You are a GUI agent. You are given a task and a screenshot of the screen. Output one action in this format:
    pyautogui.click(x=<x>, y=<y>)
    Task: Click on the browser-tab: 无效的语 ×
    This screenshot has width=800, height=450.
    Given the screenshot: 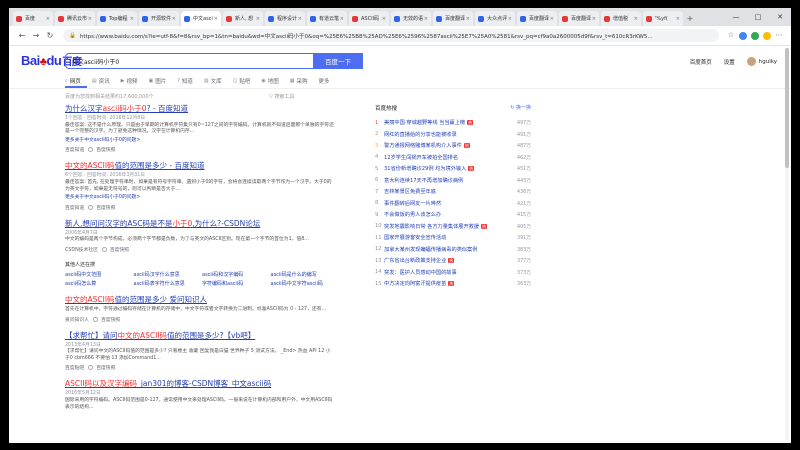 What is the action you would take?
    pyautogui.click(x=411, y=18)
    